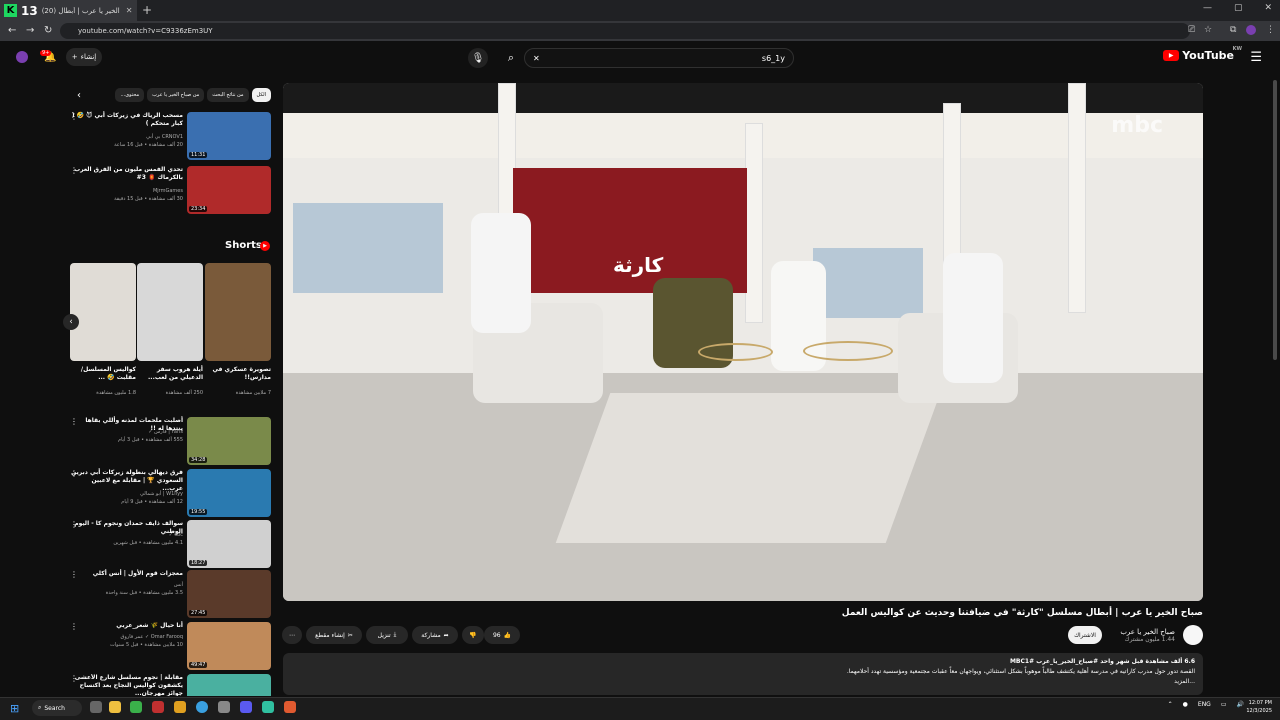 The image size is (1280, 720). I want to click on video-thumbnail: 23:34, so click(229, 190).